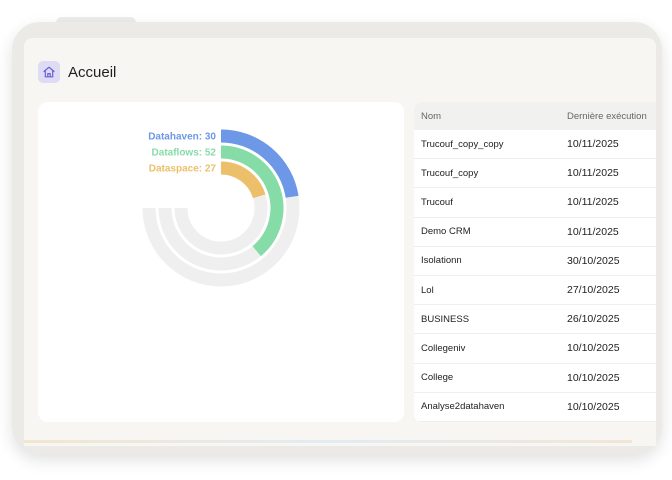 This screenshot has width=672, height=480. Describe the element at coordinates (182, 137) in the screenshot. I see `label-datahaven: Datahaven: 30` at that location.